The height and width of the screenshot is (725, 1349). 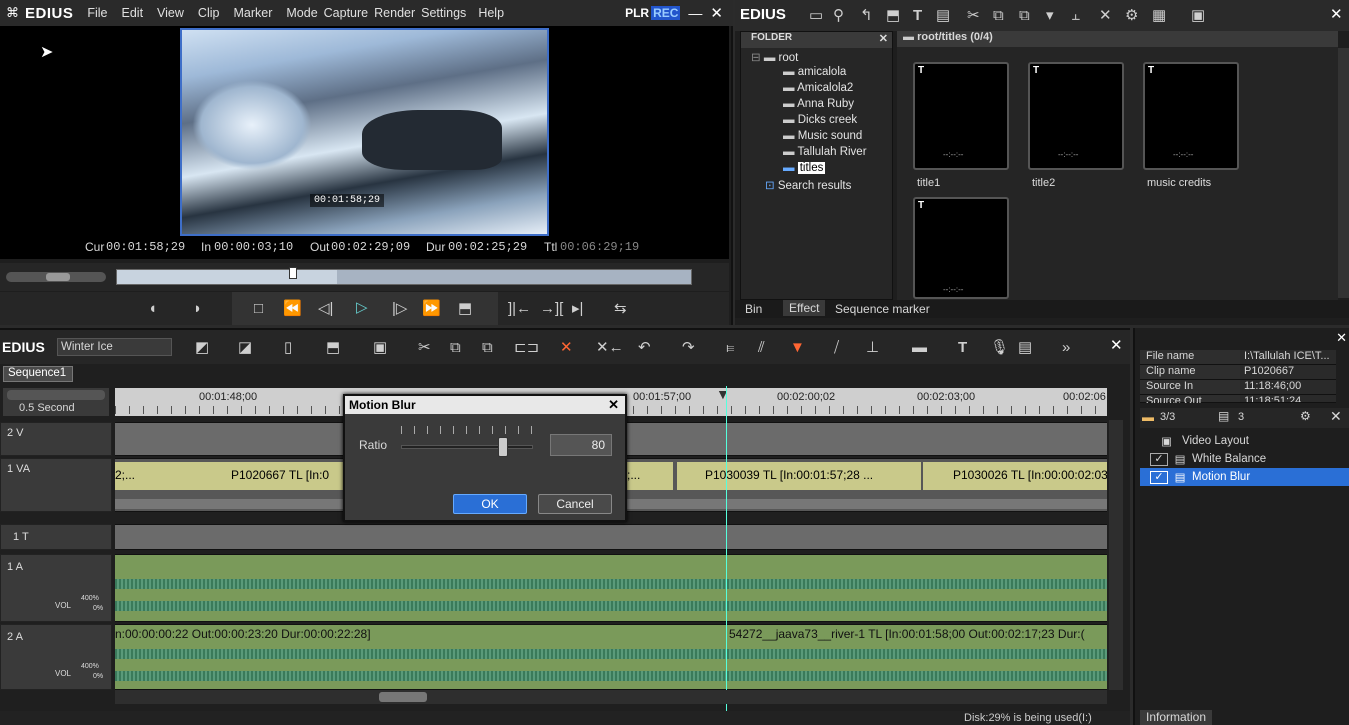 What do you see at coordinates (1244, 441) in the screenshot?
I see `filter-item-video-layout: ▣ Video Layout` at bounding box center [1244, 441].